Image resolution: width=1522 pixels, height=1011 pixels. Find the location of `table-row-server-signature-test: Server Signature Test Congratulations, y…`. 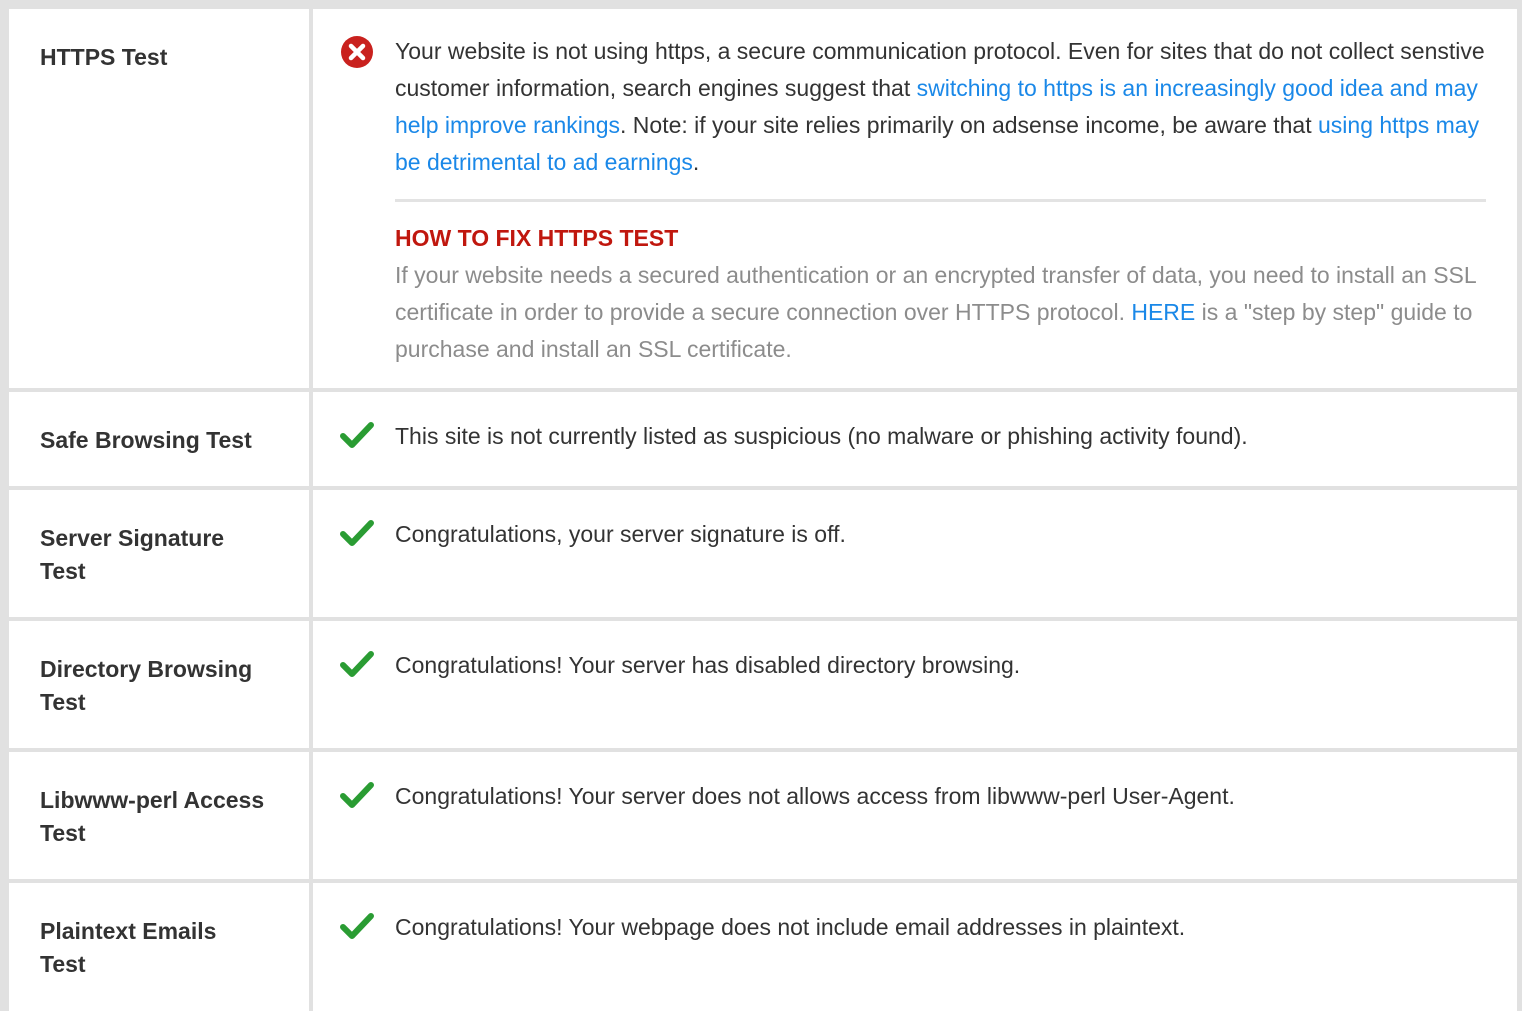

table-row-server-signature-test: Server Signature Test Congratulations, y… is located at coordinates (763, 553).